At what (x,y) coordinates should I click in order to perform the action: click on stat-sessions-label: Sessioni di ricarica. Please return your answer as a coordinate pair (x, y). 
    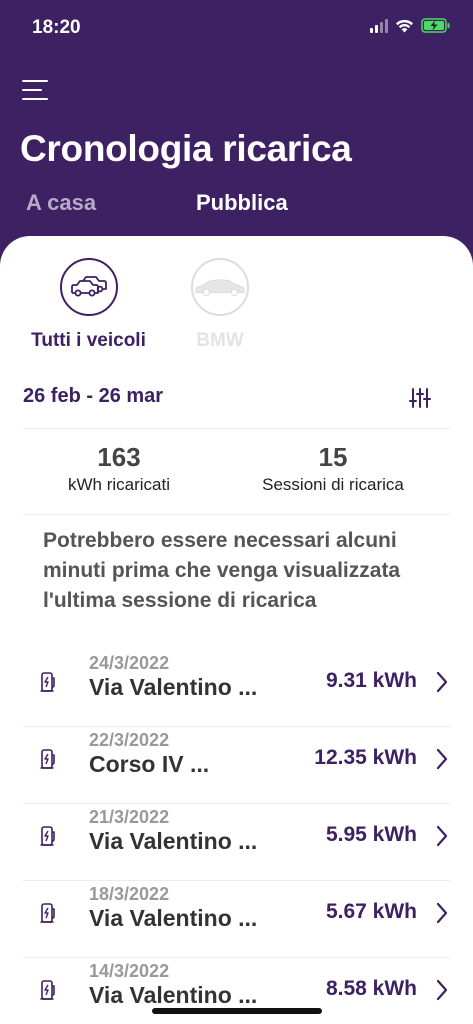
    Looking at the image, I should click on (333, 484).